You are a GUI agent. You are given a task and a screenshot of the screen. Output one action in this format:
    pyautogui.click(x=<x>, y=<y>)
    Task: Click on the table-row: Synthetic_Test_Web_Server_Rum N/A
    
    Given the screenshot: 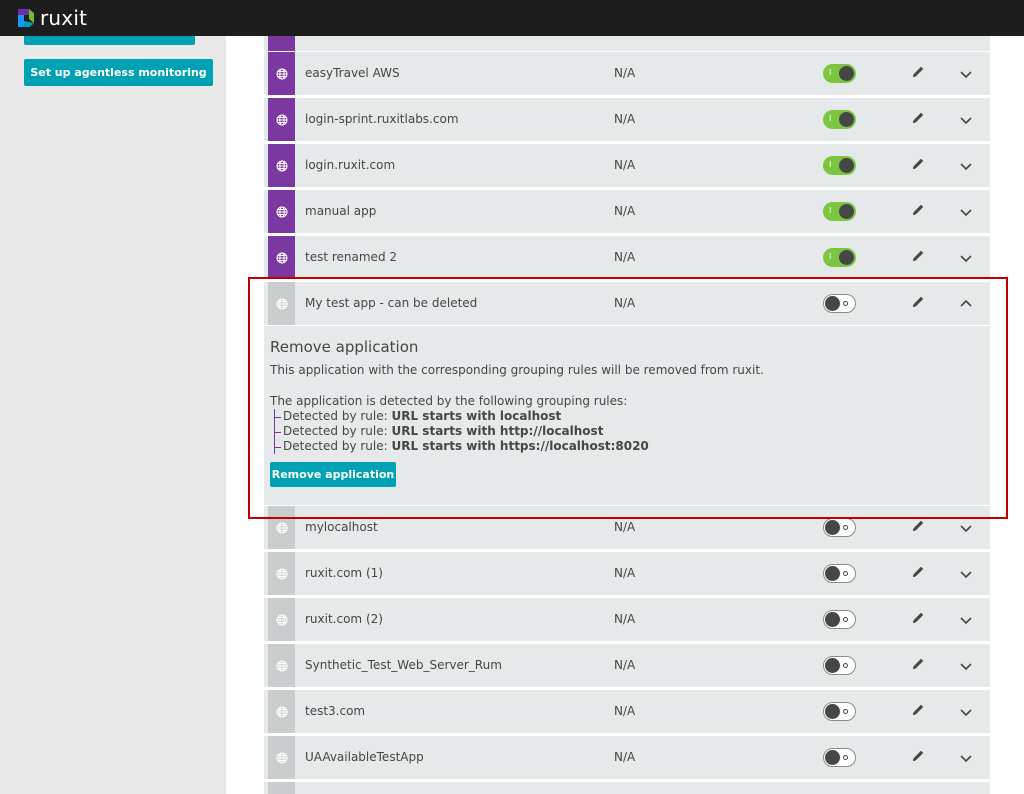 What is the action you would take?
    pyautogui.click(x=627, y=665)
    